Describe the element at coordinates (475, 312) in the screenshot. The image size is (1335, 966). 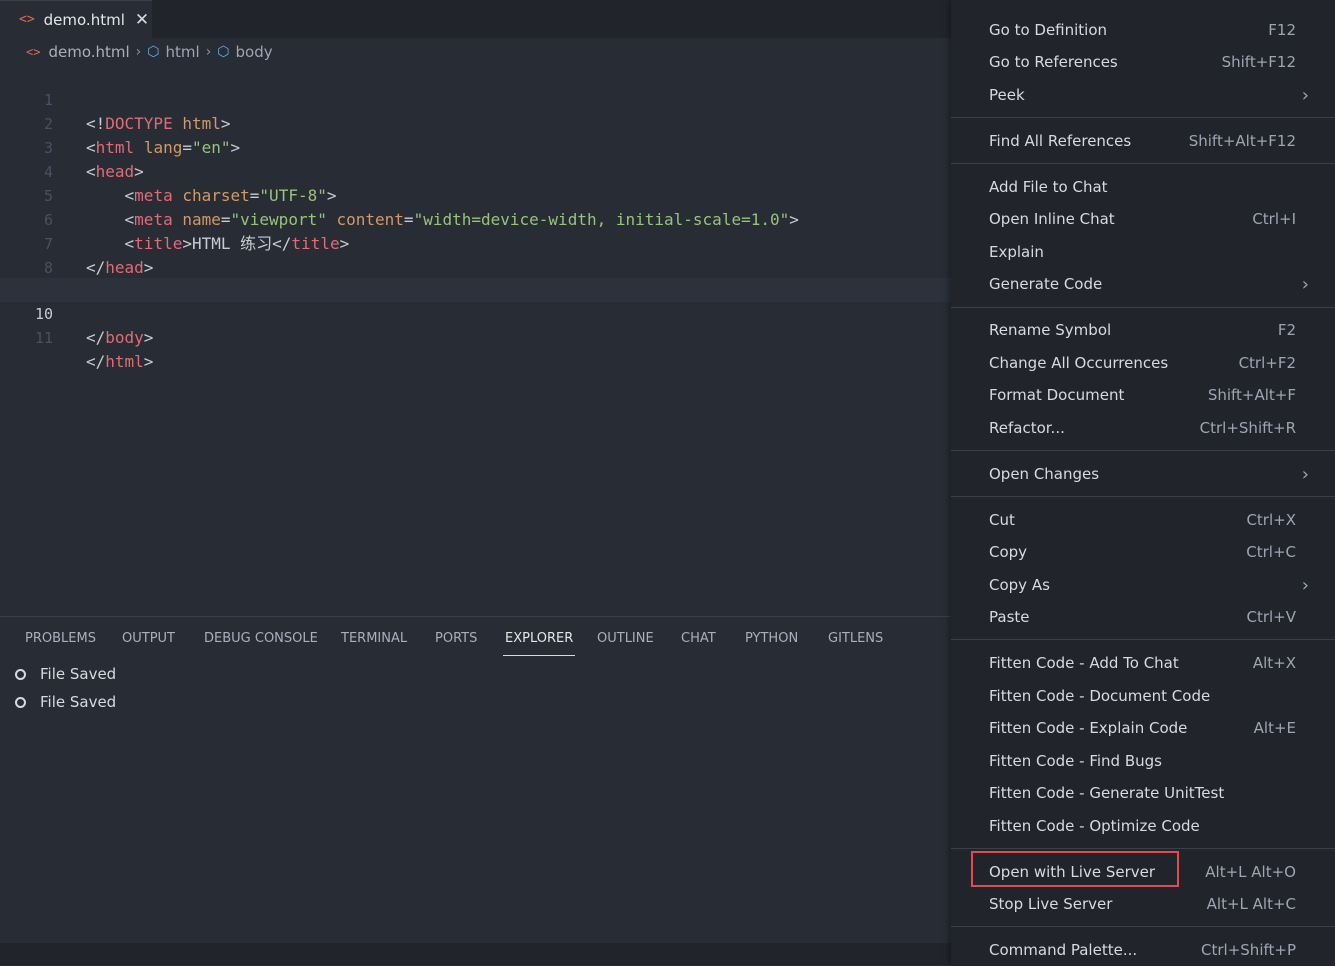
I see `code-line-active: 10 </body>` at that location.